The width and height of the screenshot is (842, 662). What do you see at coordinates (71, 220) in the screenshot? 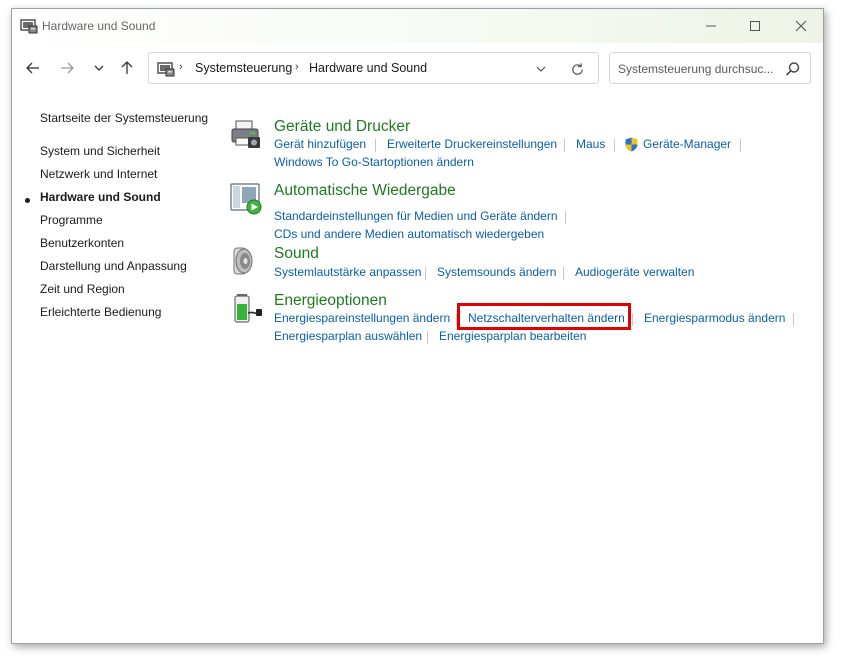
I see `sidebar-item-programme: Programme` at bounding box center [71, 220].